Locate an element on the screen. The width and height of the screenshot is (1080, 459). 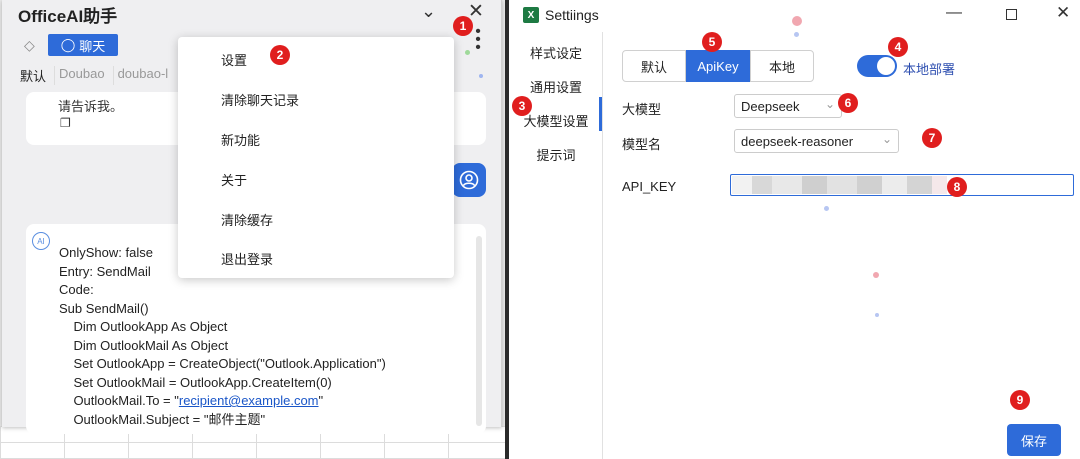
annotation-badge: 3 is located at coordinates (522, 106).